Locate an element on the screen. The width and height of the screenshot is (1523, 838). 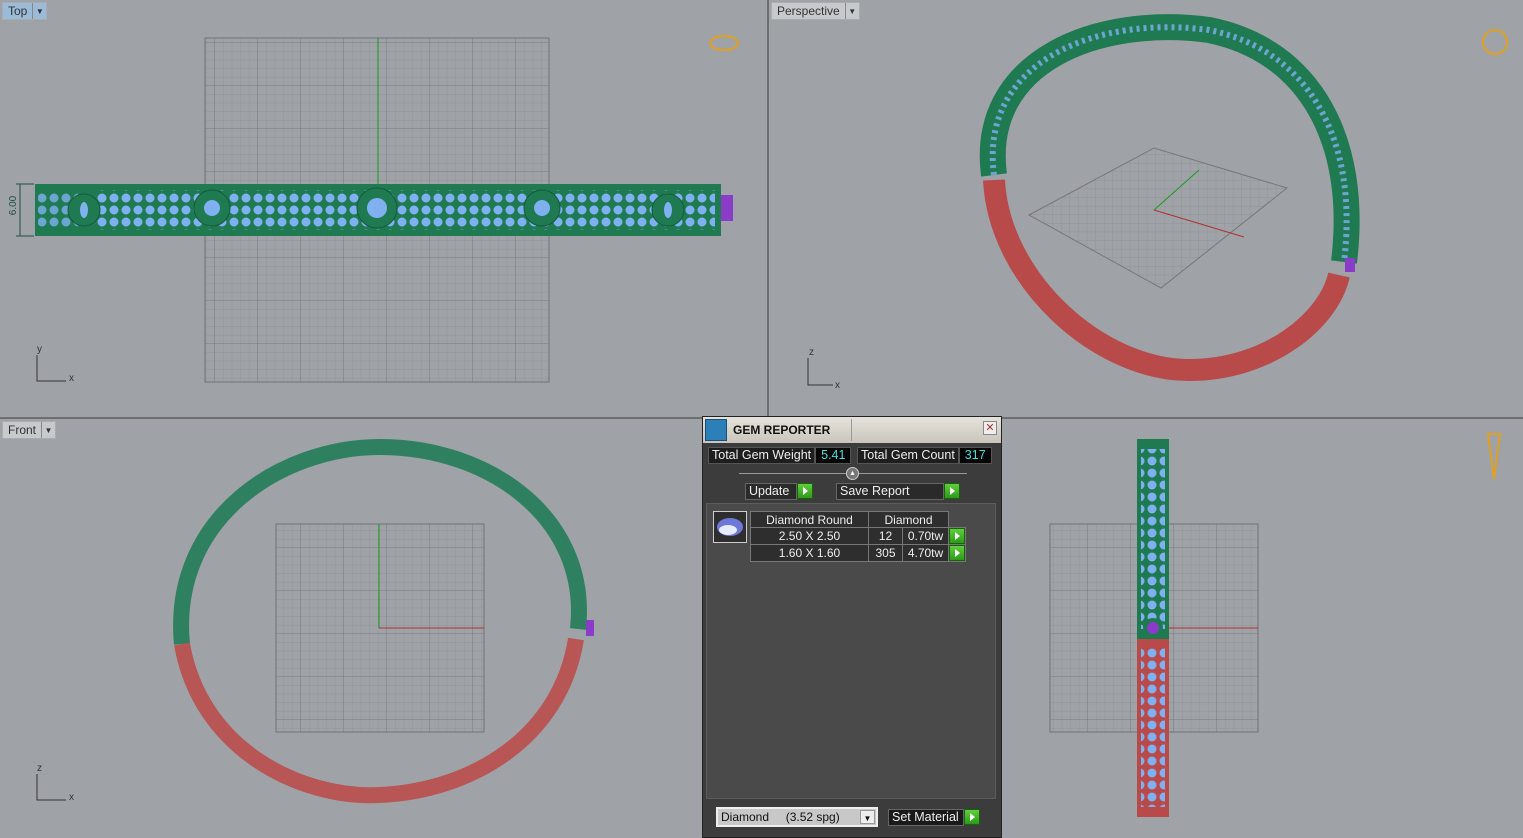
axis-y-label: y is located at coordinates (39, 349).